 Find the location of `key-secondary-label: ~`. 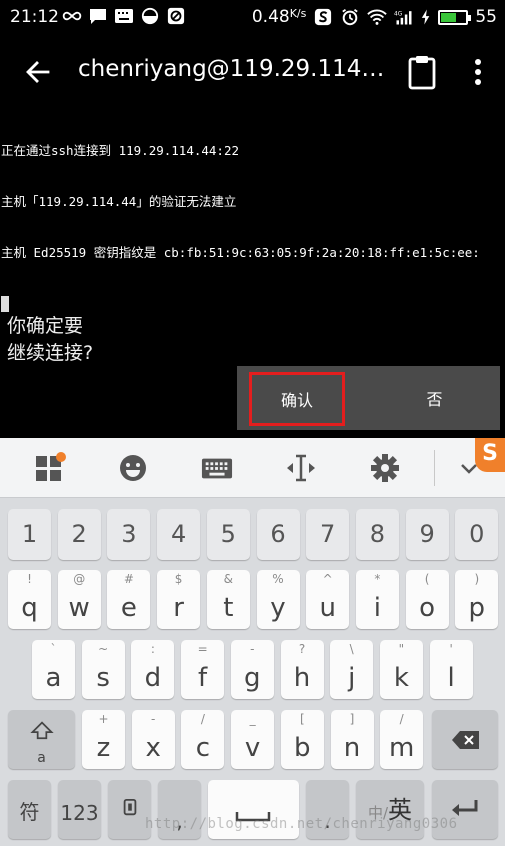

key-secondary-label: ~ is located at coordinates (103, 649).